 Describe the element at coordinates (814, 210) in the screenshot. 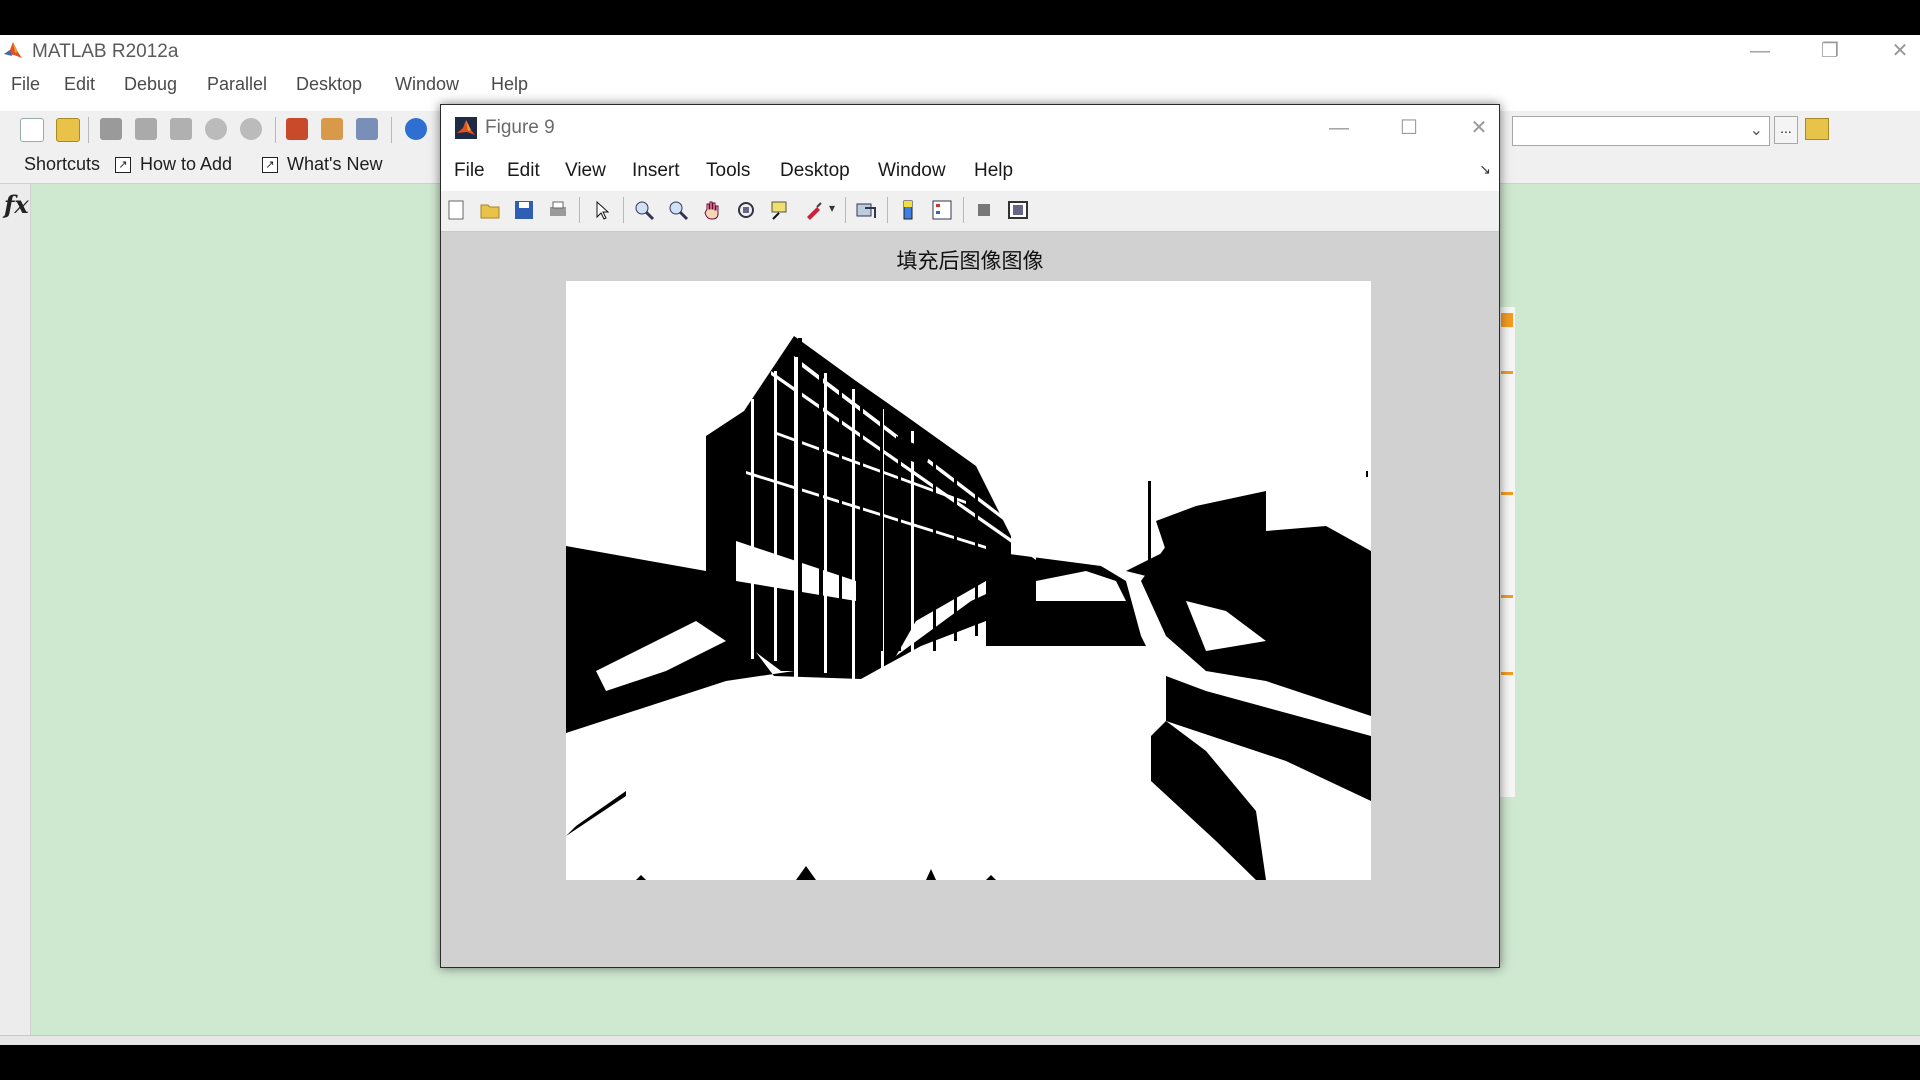

I see `brush-icon` at that location.